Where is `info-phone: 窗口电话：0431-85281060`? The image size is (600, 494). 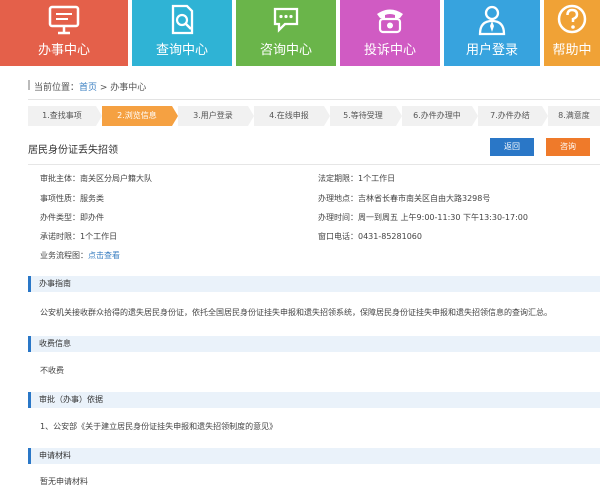
info-phone: 窗口电话：0431-85281060 is located at coordinates (370, 236).